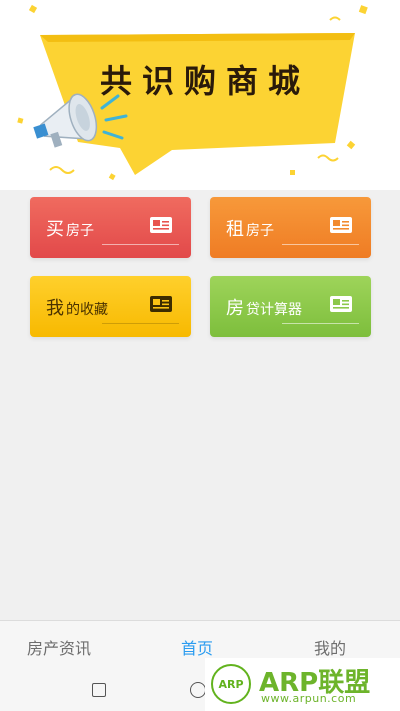 This screenshot has width=400, height=711. I want to click on rent-house-label-sub: 房子, so click(260, 231).